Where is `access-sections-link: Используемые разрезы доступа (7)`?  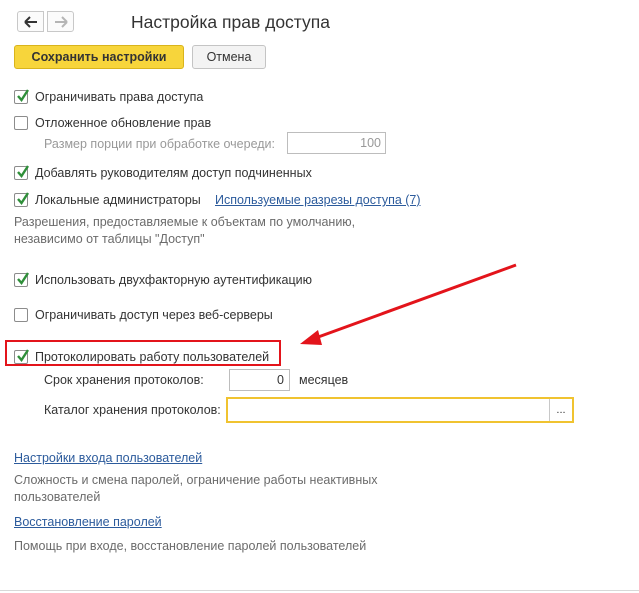
access-sections-link: Используемые разрезы доступа (7) is located at coordinates (318, 200).